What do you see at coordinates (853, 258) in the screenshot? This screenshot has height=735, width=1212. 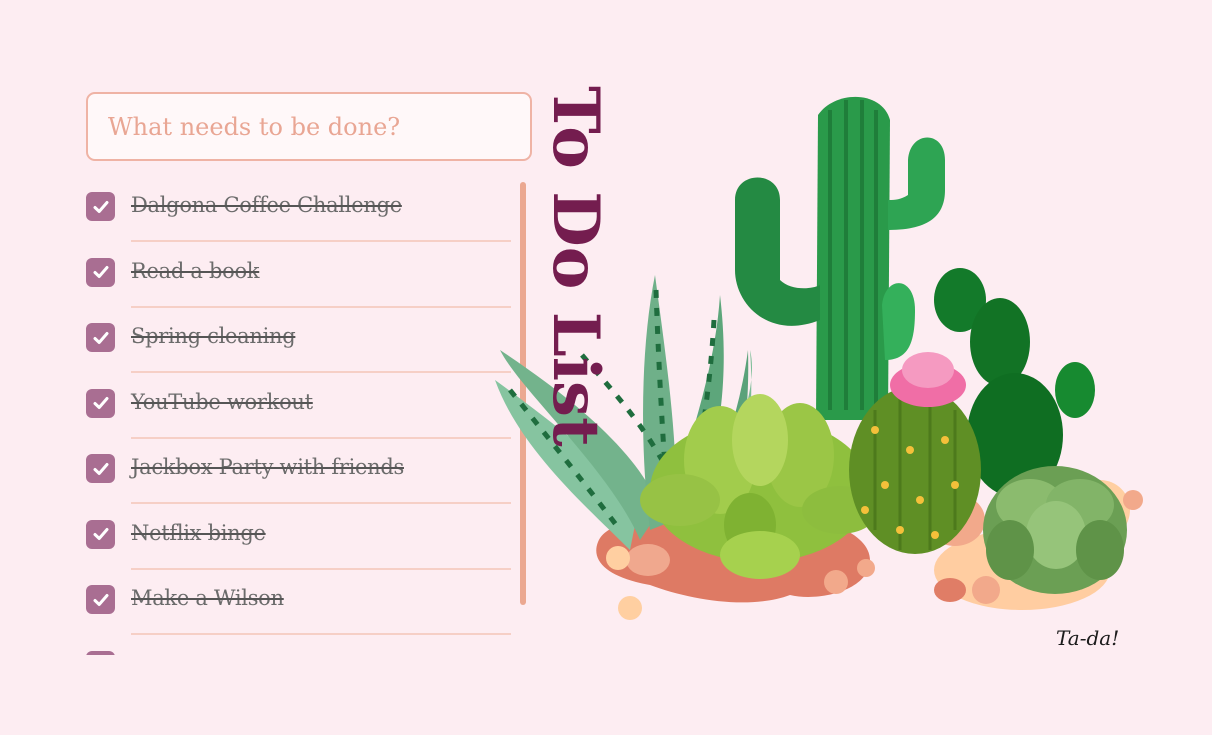 I see `saguaro-trunk` at bounding box center [853, 258].